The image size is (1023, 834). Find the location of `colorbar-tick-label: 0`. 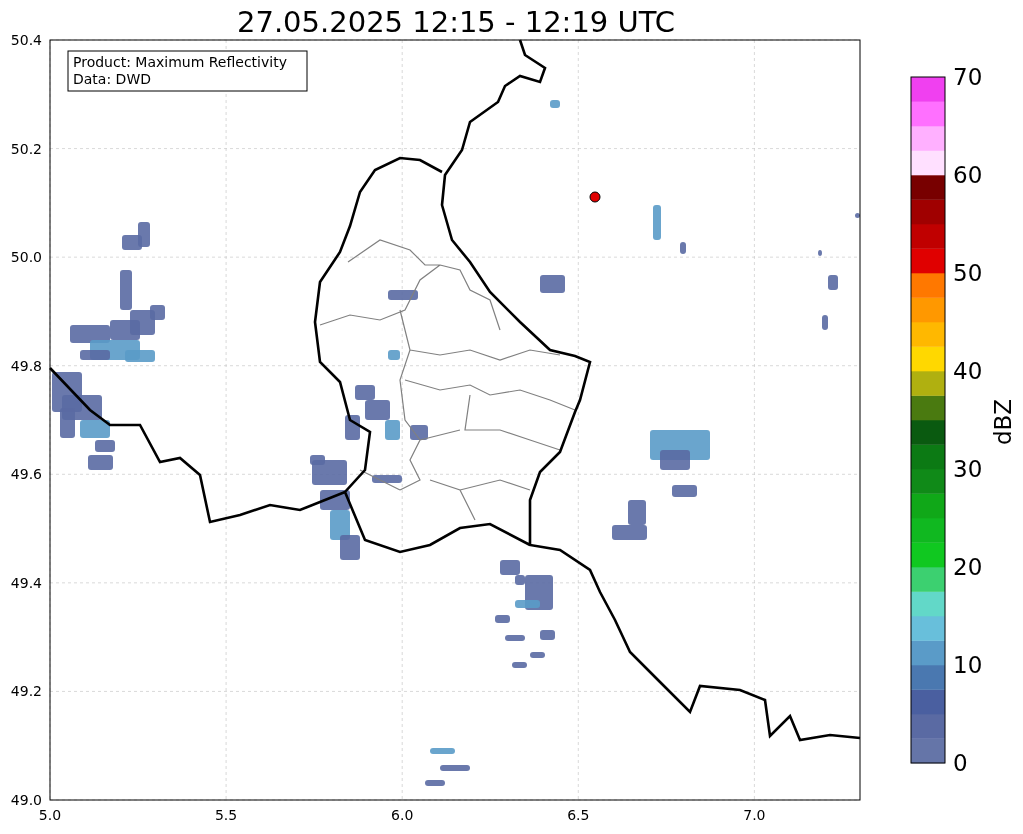

colorbar-tick-label: 0 is located at coordinates (960, 763).